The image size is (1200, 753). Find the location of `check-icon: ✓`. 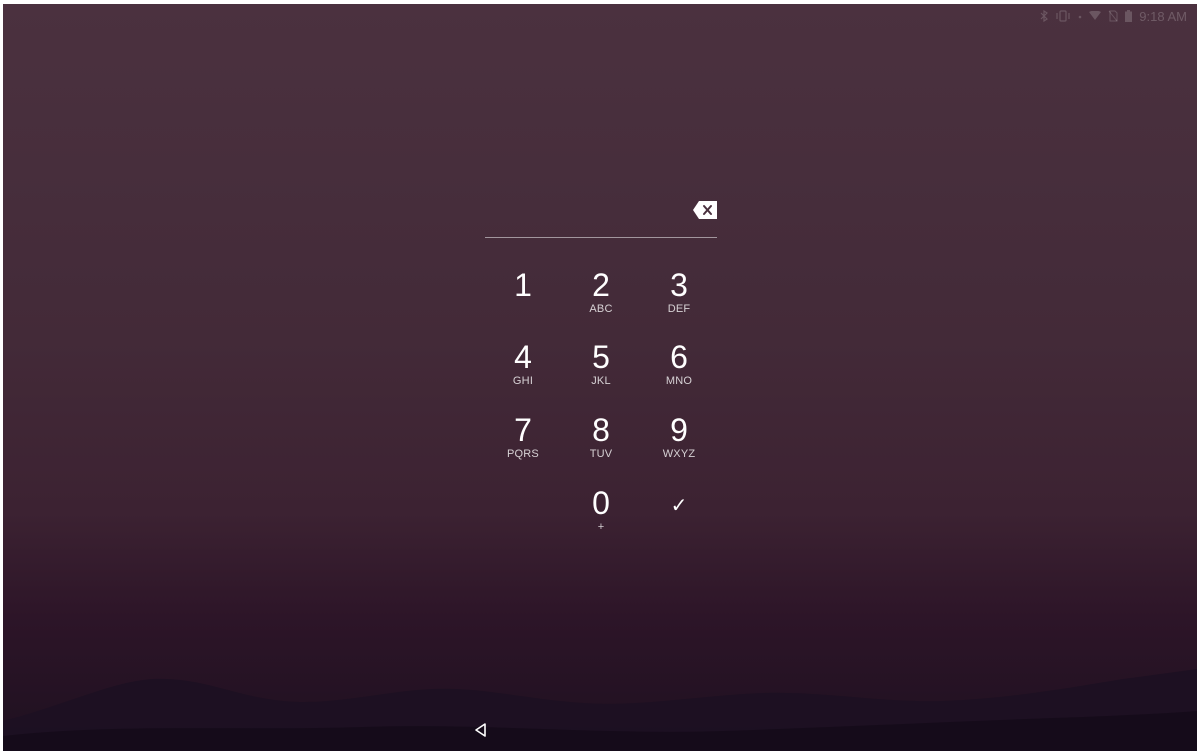

check-icon: ✓ is located at coordinates (679, 506).